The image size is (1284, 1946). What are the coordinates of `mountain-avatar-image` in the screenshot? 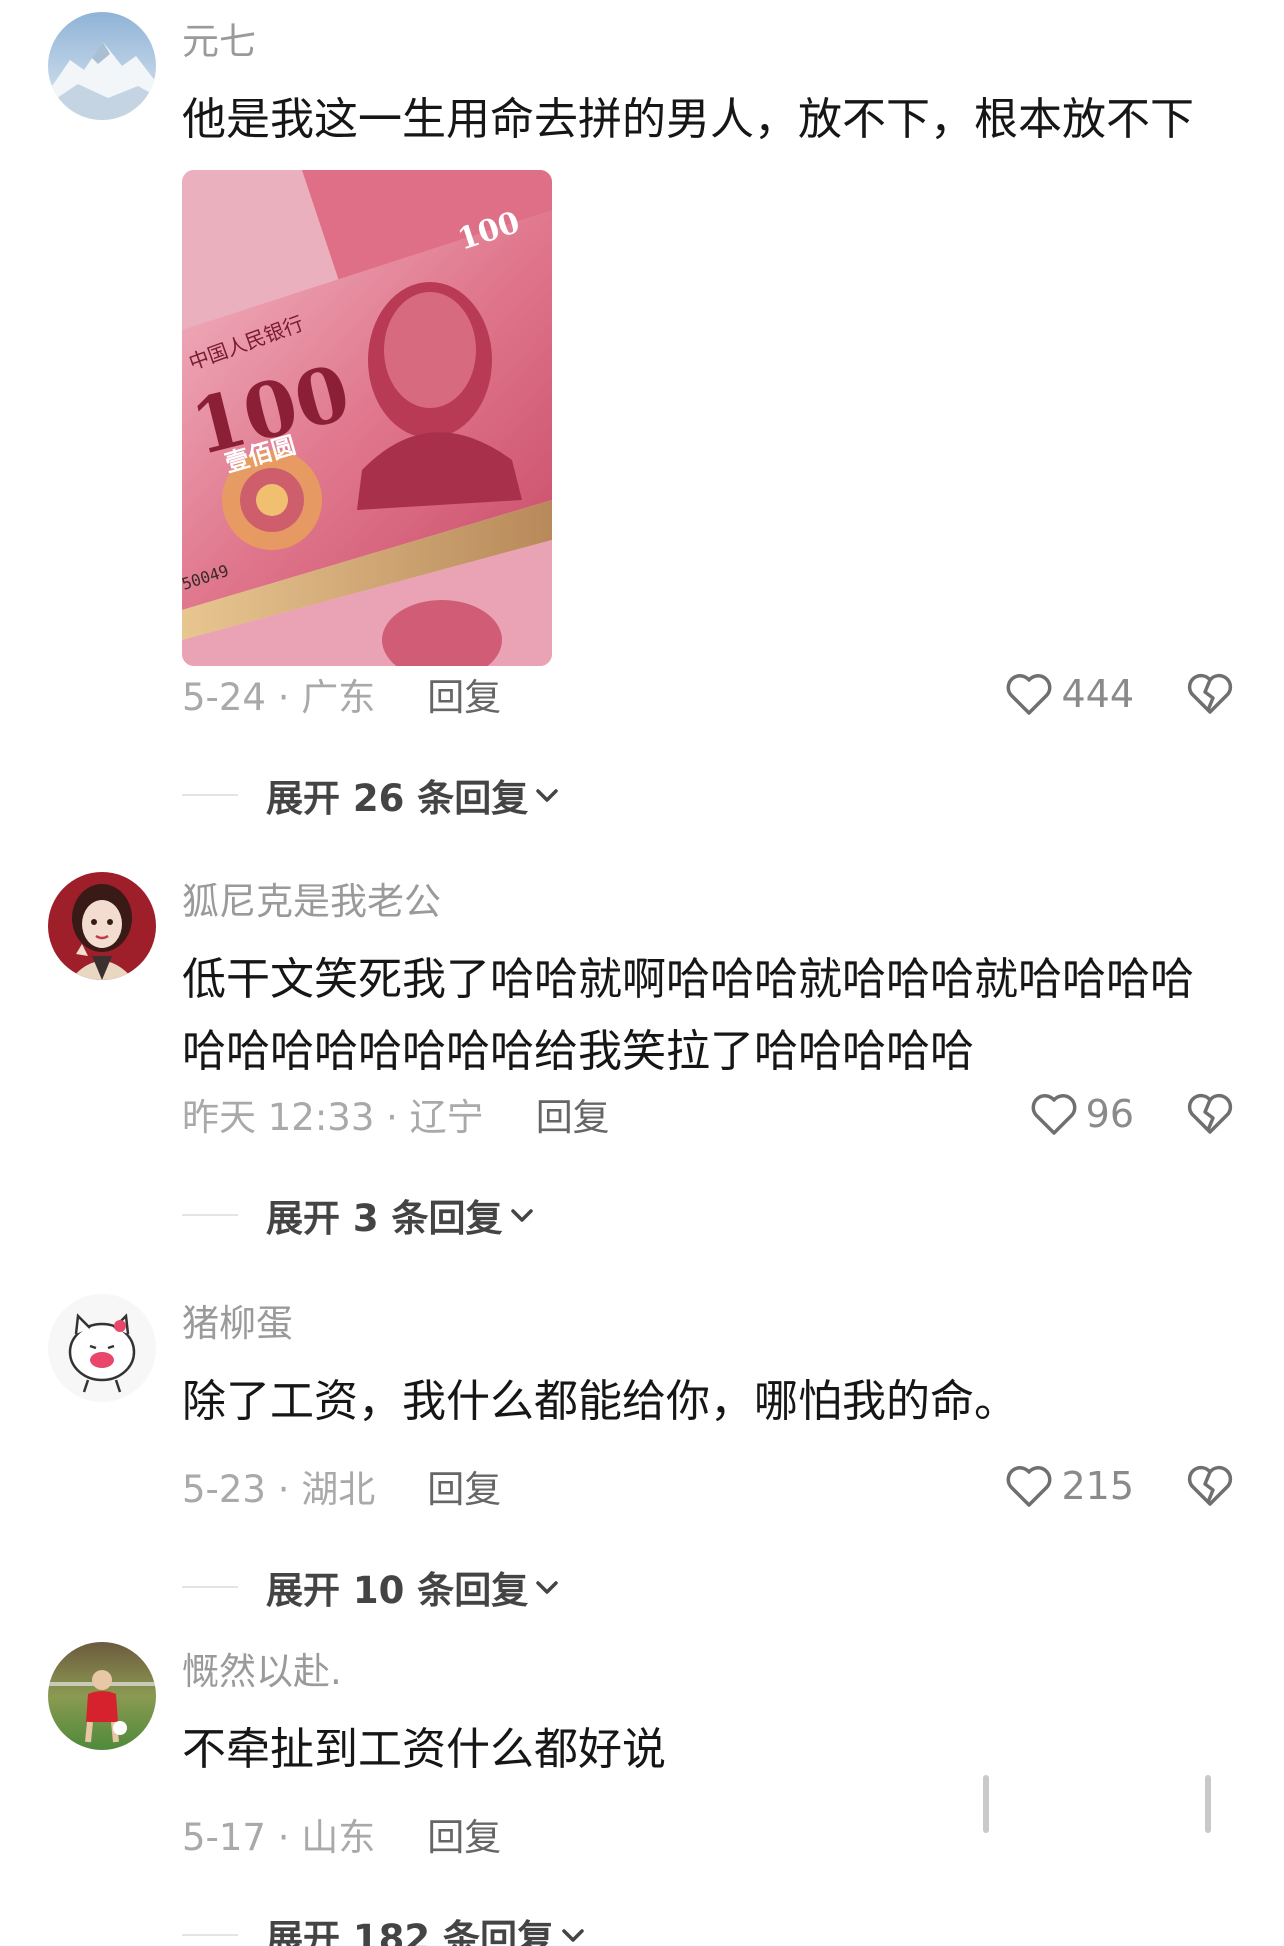 It's located at (102, 66).